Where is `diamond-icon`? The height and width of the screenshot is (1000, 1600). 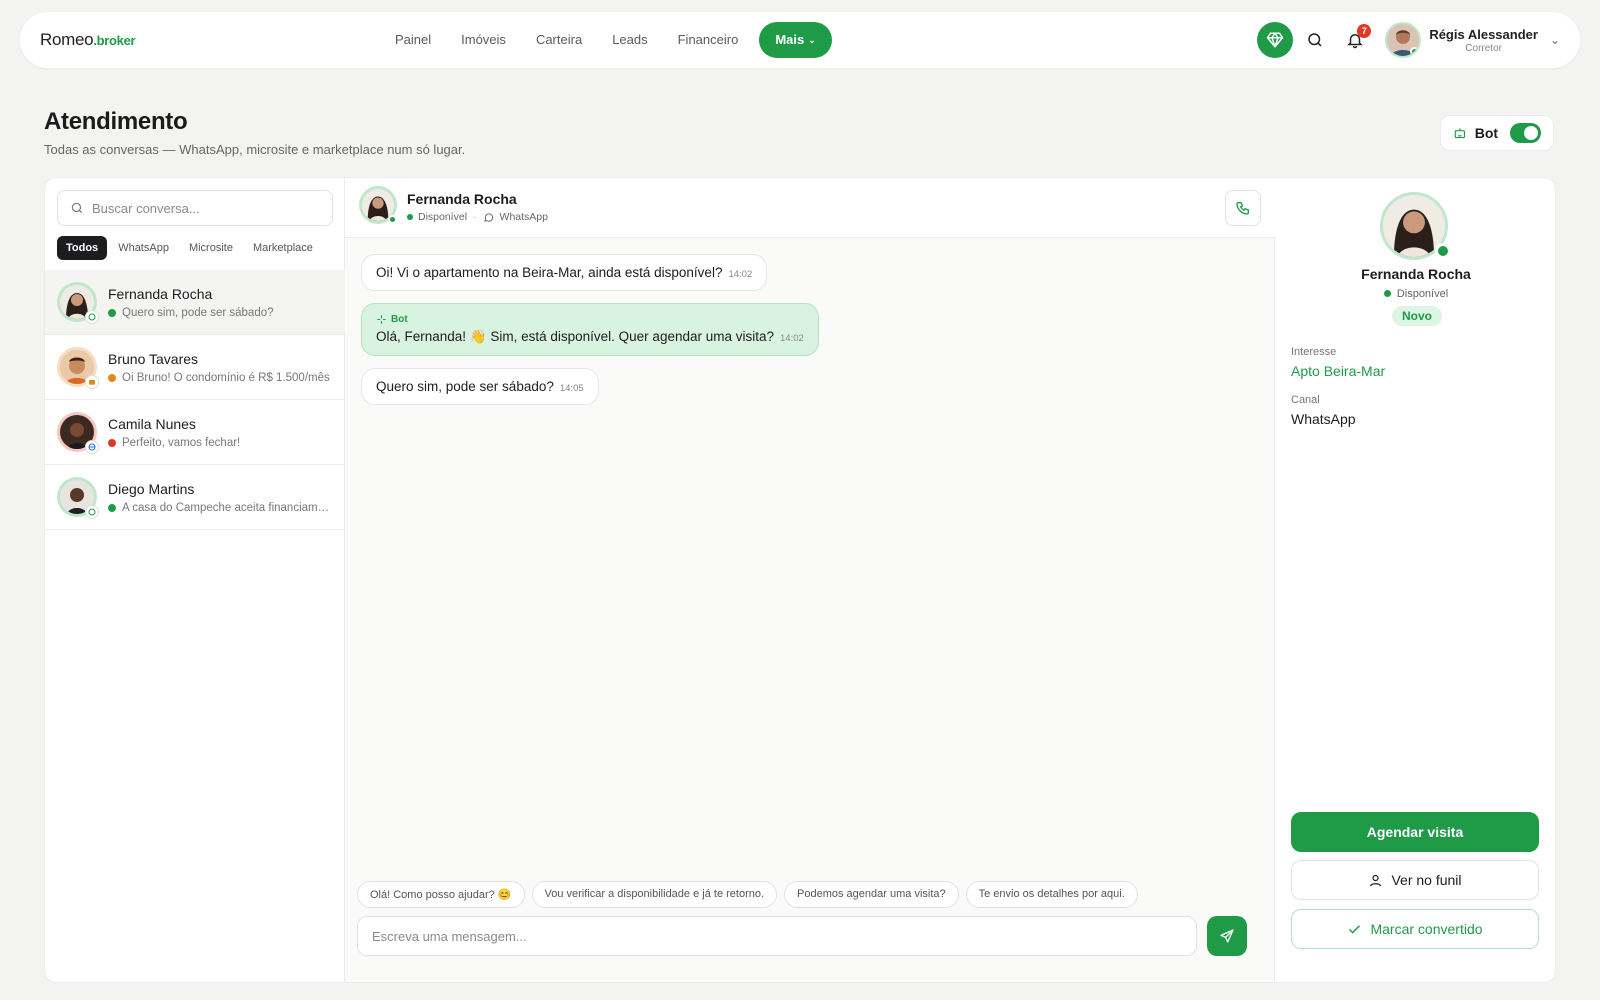 diamond-icon is located at coordinates (1275, 40).